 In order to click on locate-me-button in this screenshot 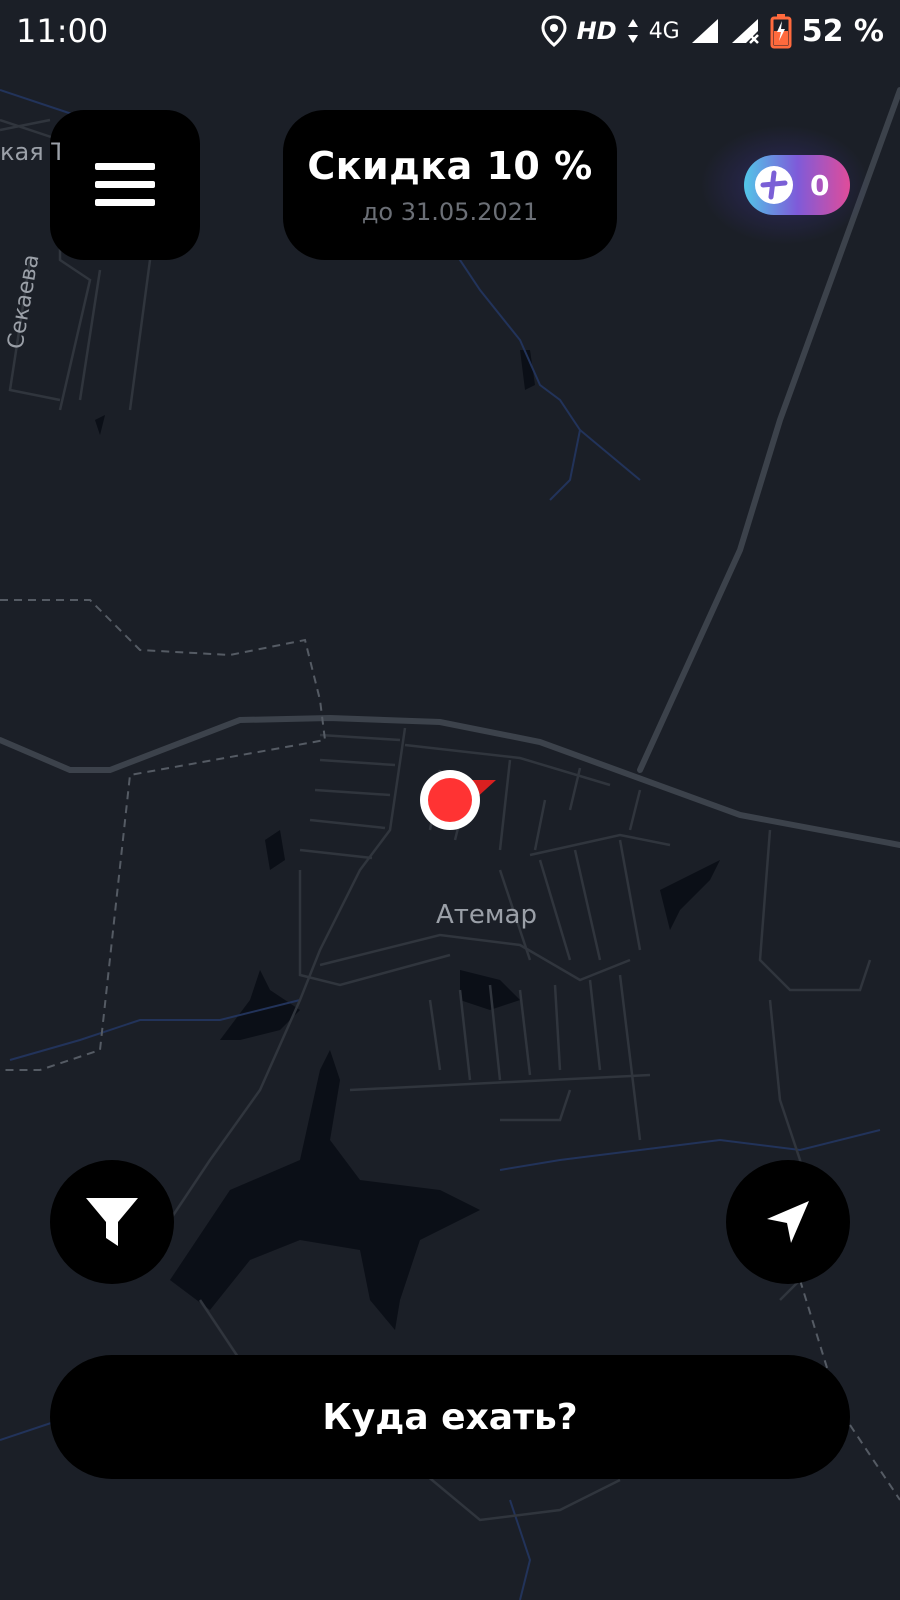, I will do `click(788, 1222)`.